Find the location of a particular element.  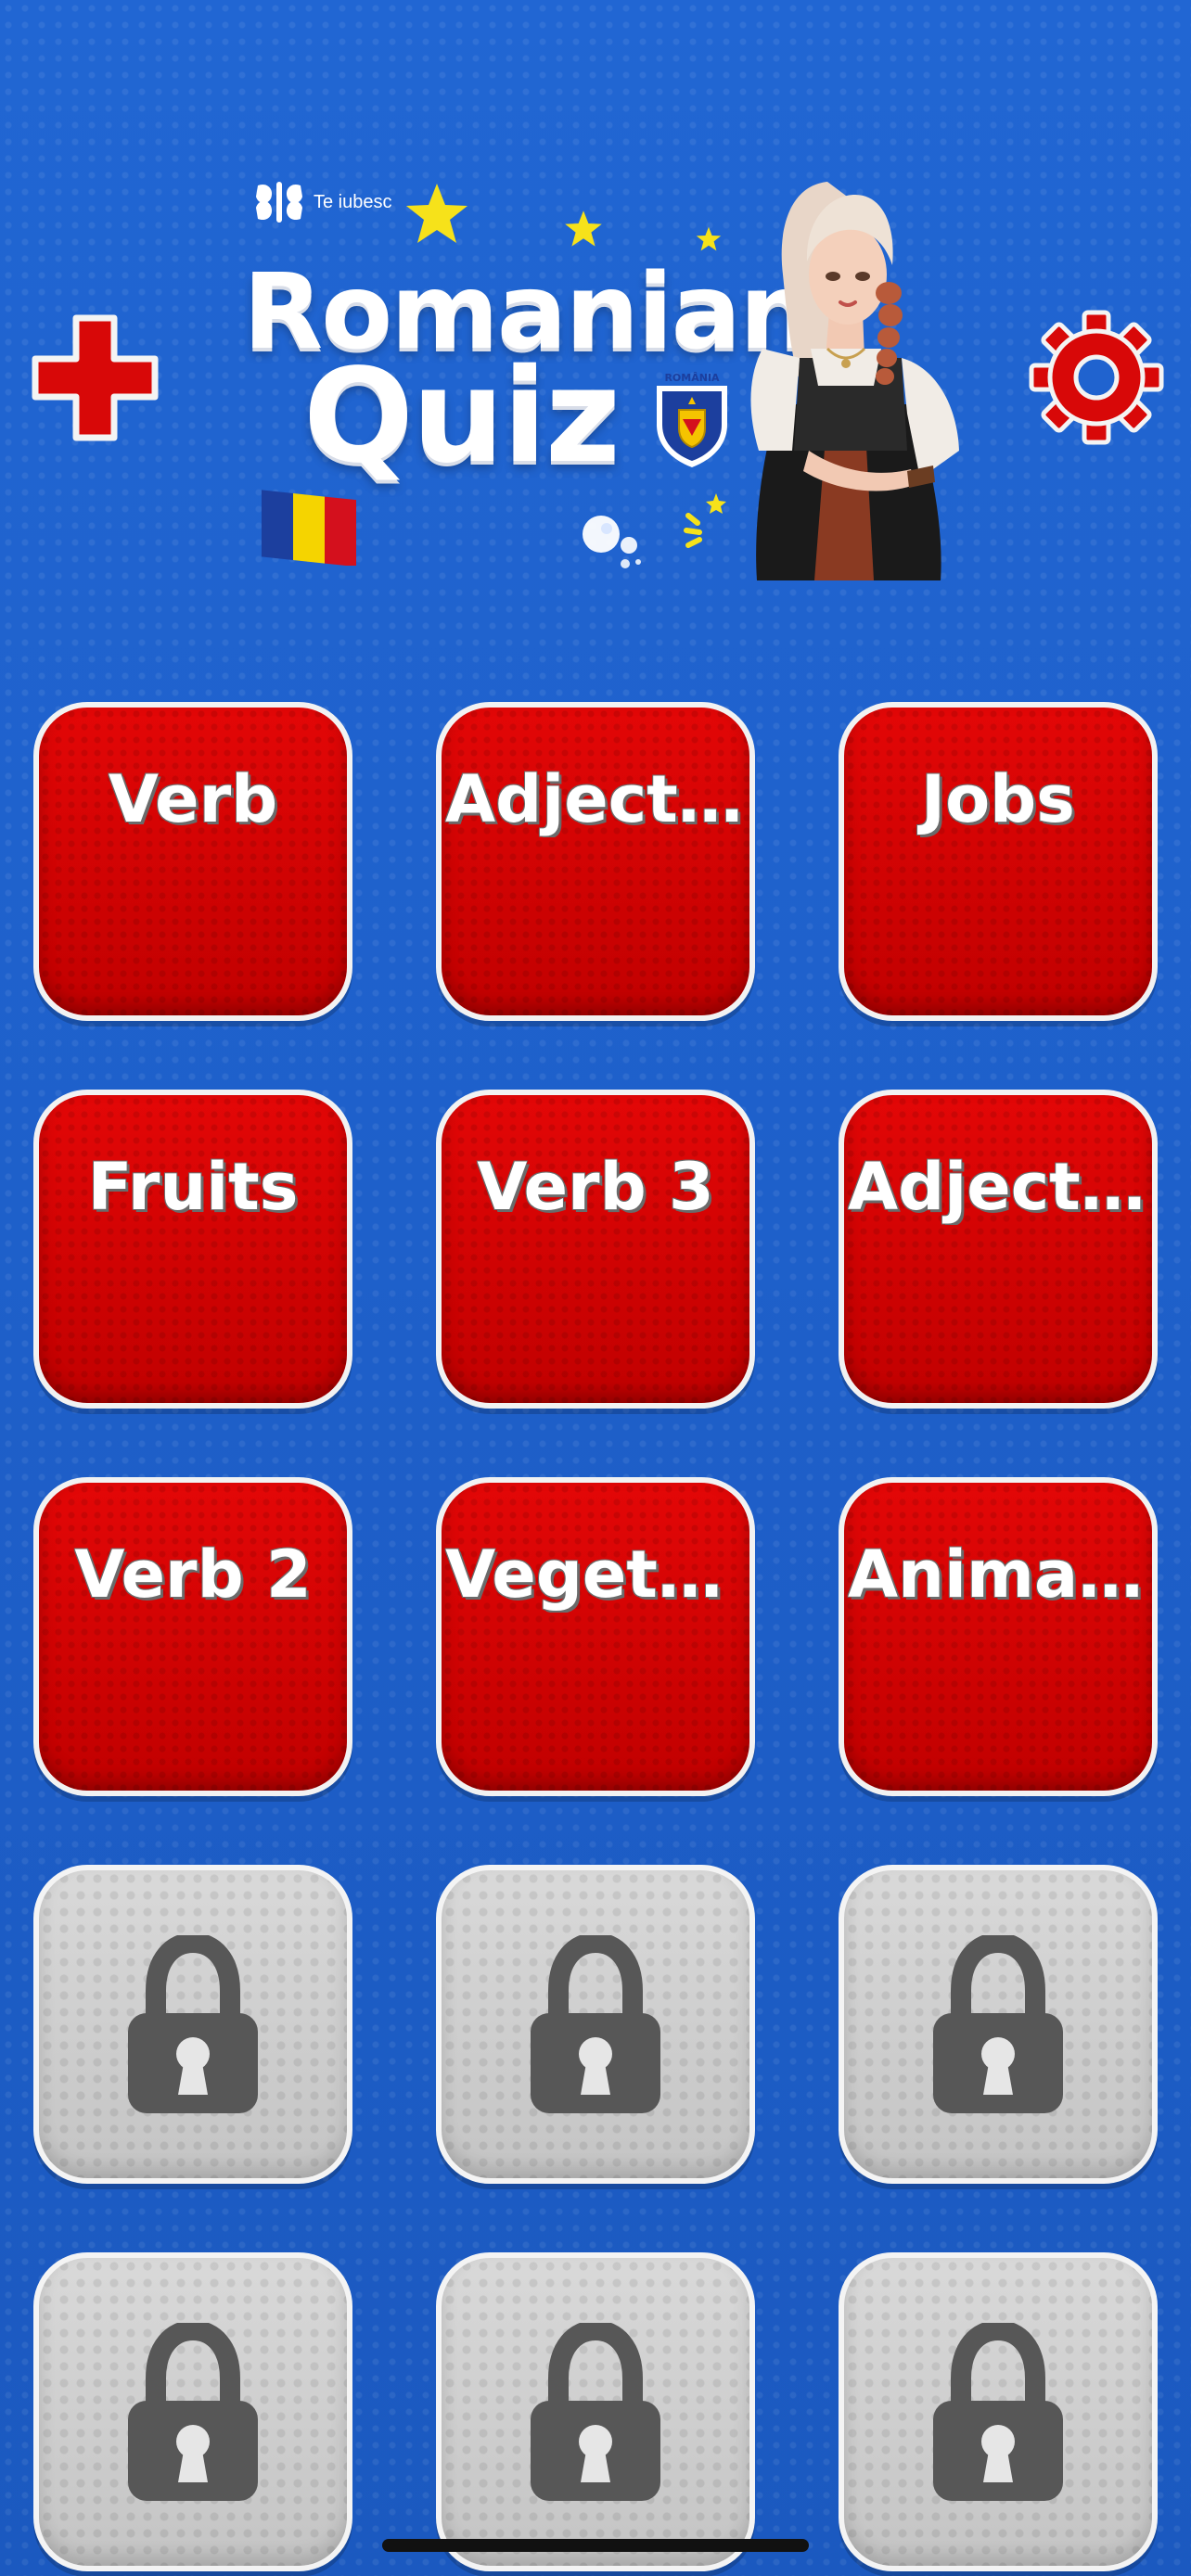

romania-flag-icon is located at coordinates (309, 528).